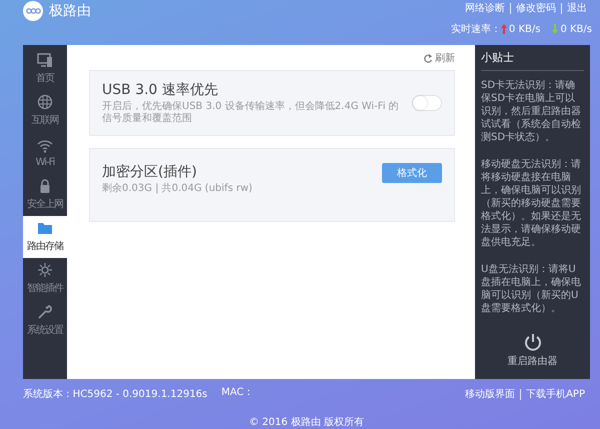 This screenshot has height=429, width=600. Describe the element at coordinates (535, 8) in the screenshot. I see `header-link: 修改密码` at that location.